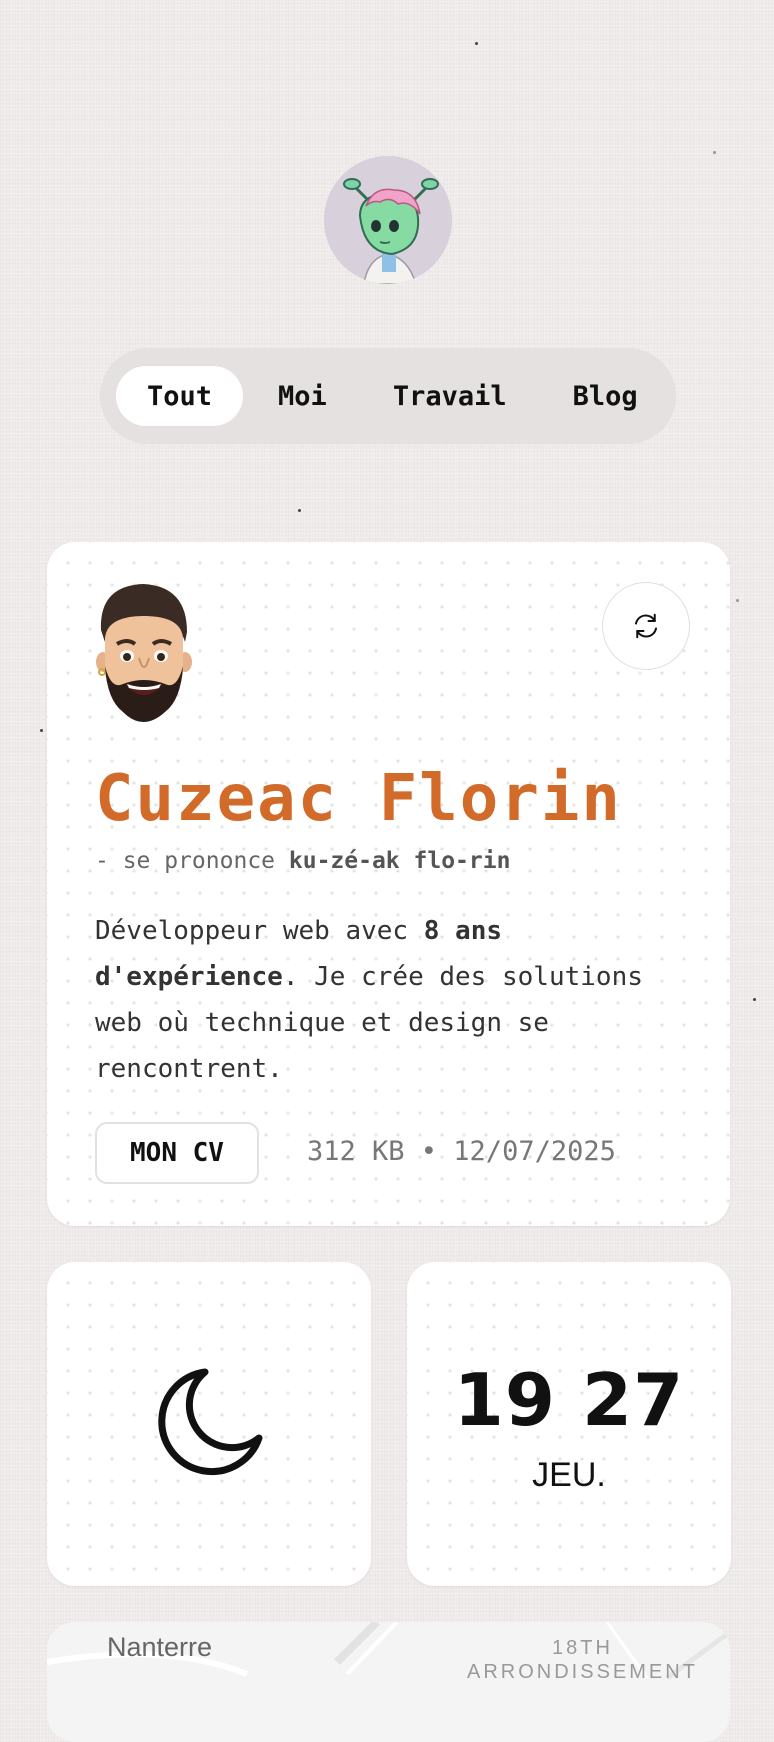 Image resolution: width=774 pixels, height=1742 pixels. Describe the element at coordinates (399, 861) in the screenshot. I see `pronunciation-value: ku-zé-ak flo-rin` at that location.